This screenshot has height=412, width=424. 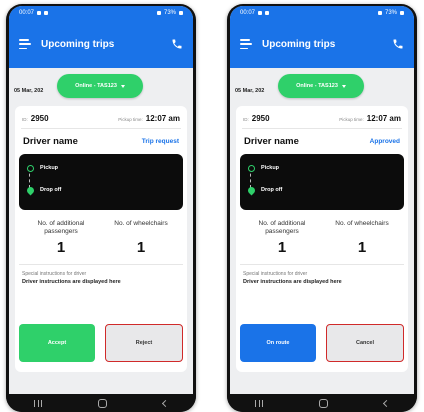 I want to click on cancel-button: Cancel, so click(x=365, y=343).